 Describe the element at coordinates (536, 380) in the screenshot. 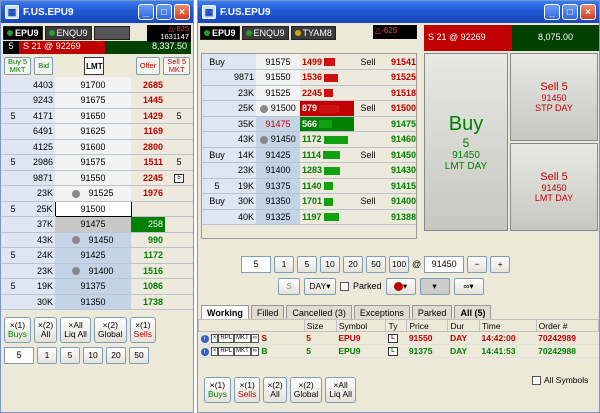

I see `all-symbols-checkbox` at that location.